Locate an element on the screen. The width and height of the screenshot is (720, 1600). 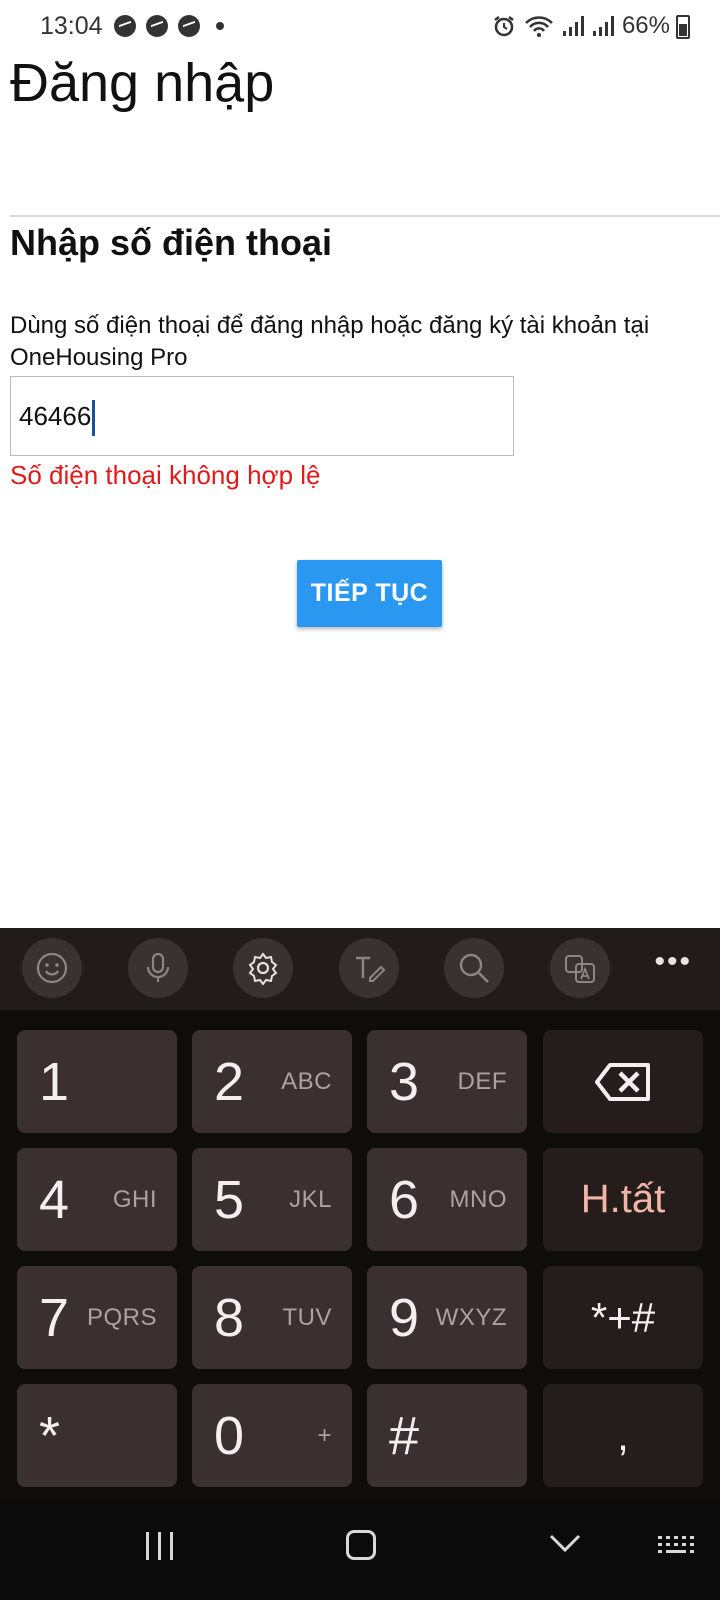
wifi-icon is located at coordinates (539, 26).